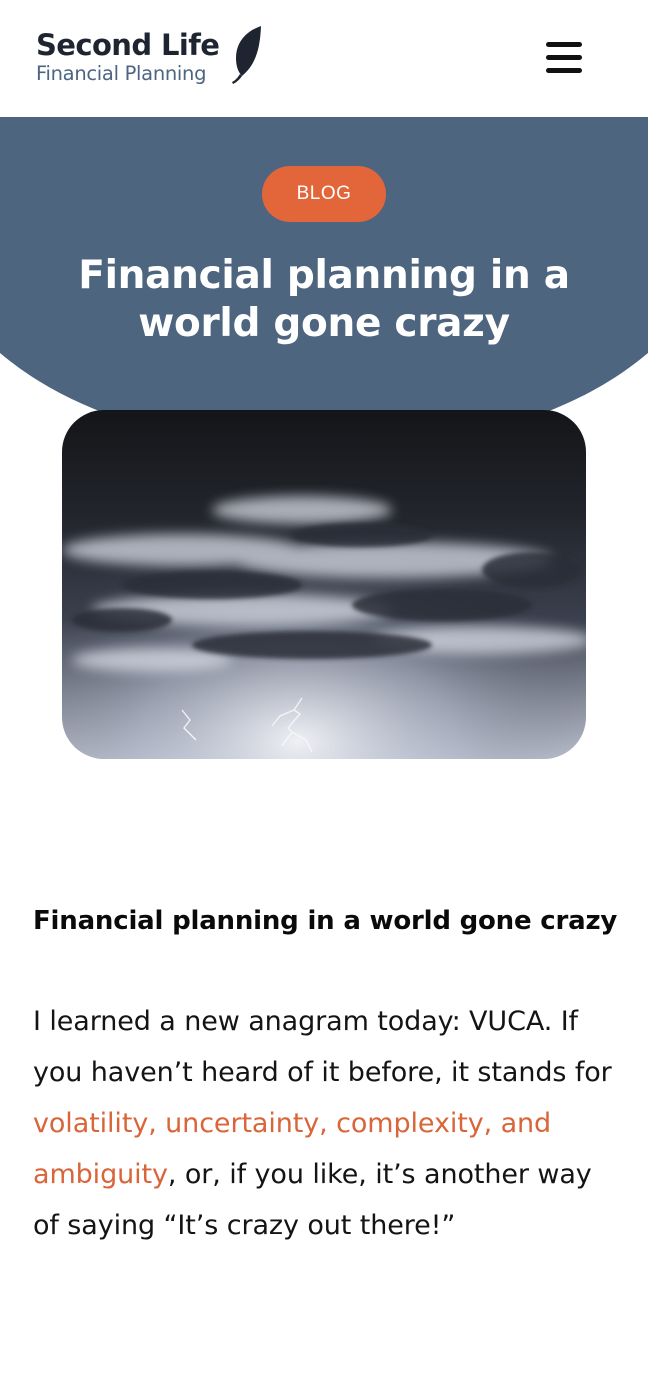 This screenshot has width=648, height=1400. Describe the element at coordinates (121, 73) in the screenshot. I see `logo-tagline: Financial Planning` at that location.